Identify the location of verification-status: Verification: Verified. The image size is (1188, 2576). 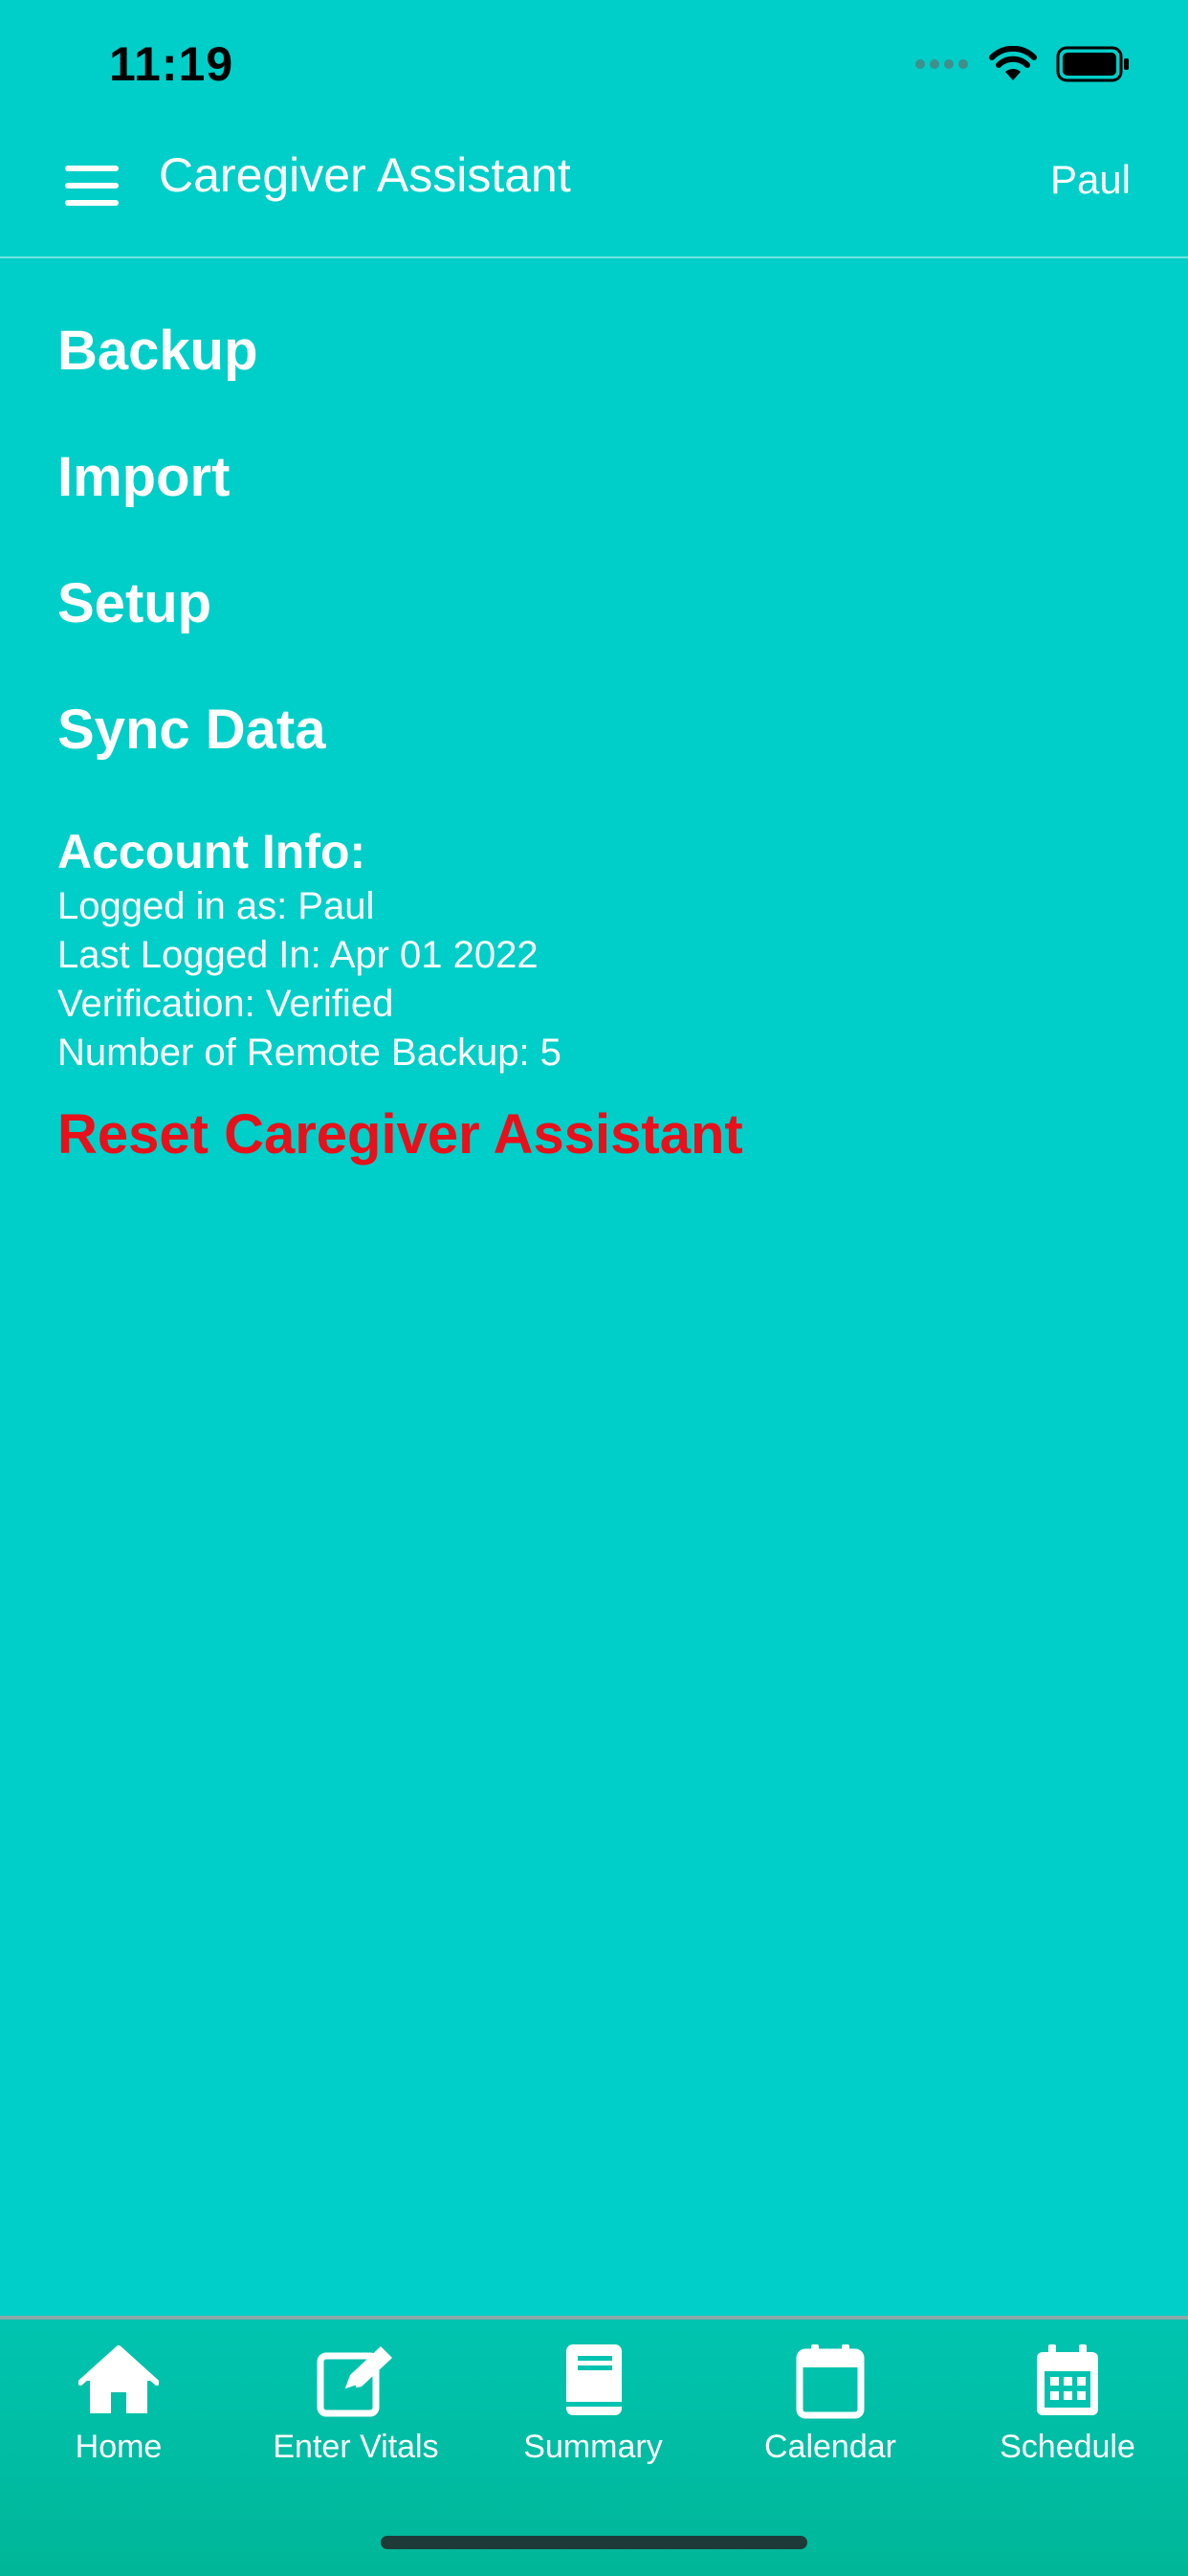
(225, 1004).